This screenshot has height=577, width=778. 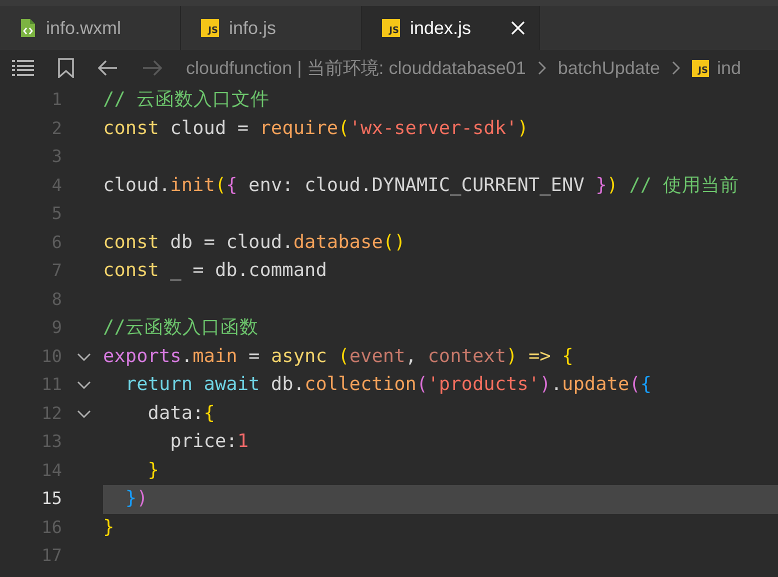 What do you see at coordinates (433, 128) in the screenshot?
I see `code-token: 'wx-server-sdk'` at bounding box center [433, 128].